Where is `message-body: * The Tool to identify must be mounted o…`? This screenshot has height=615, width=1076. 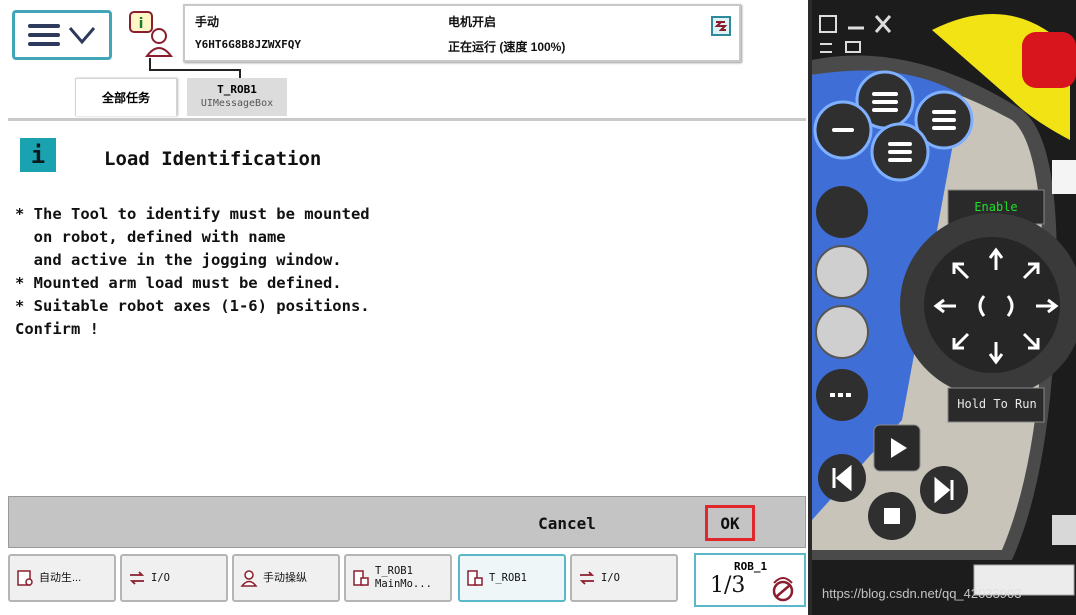
message-body: * The Tool to identify must be mounted o… is located at coordinates (192, 272).